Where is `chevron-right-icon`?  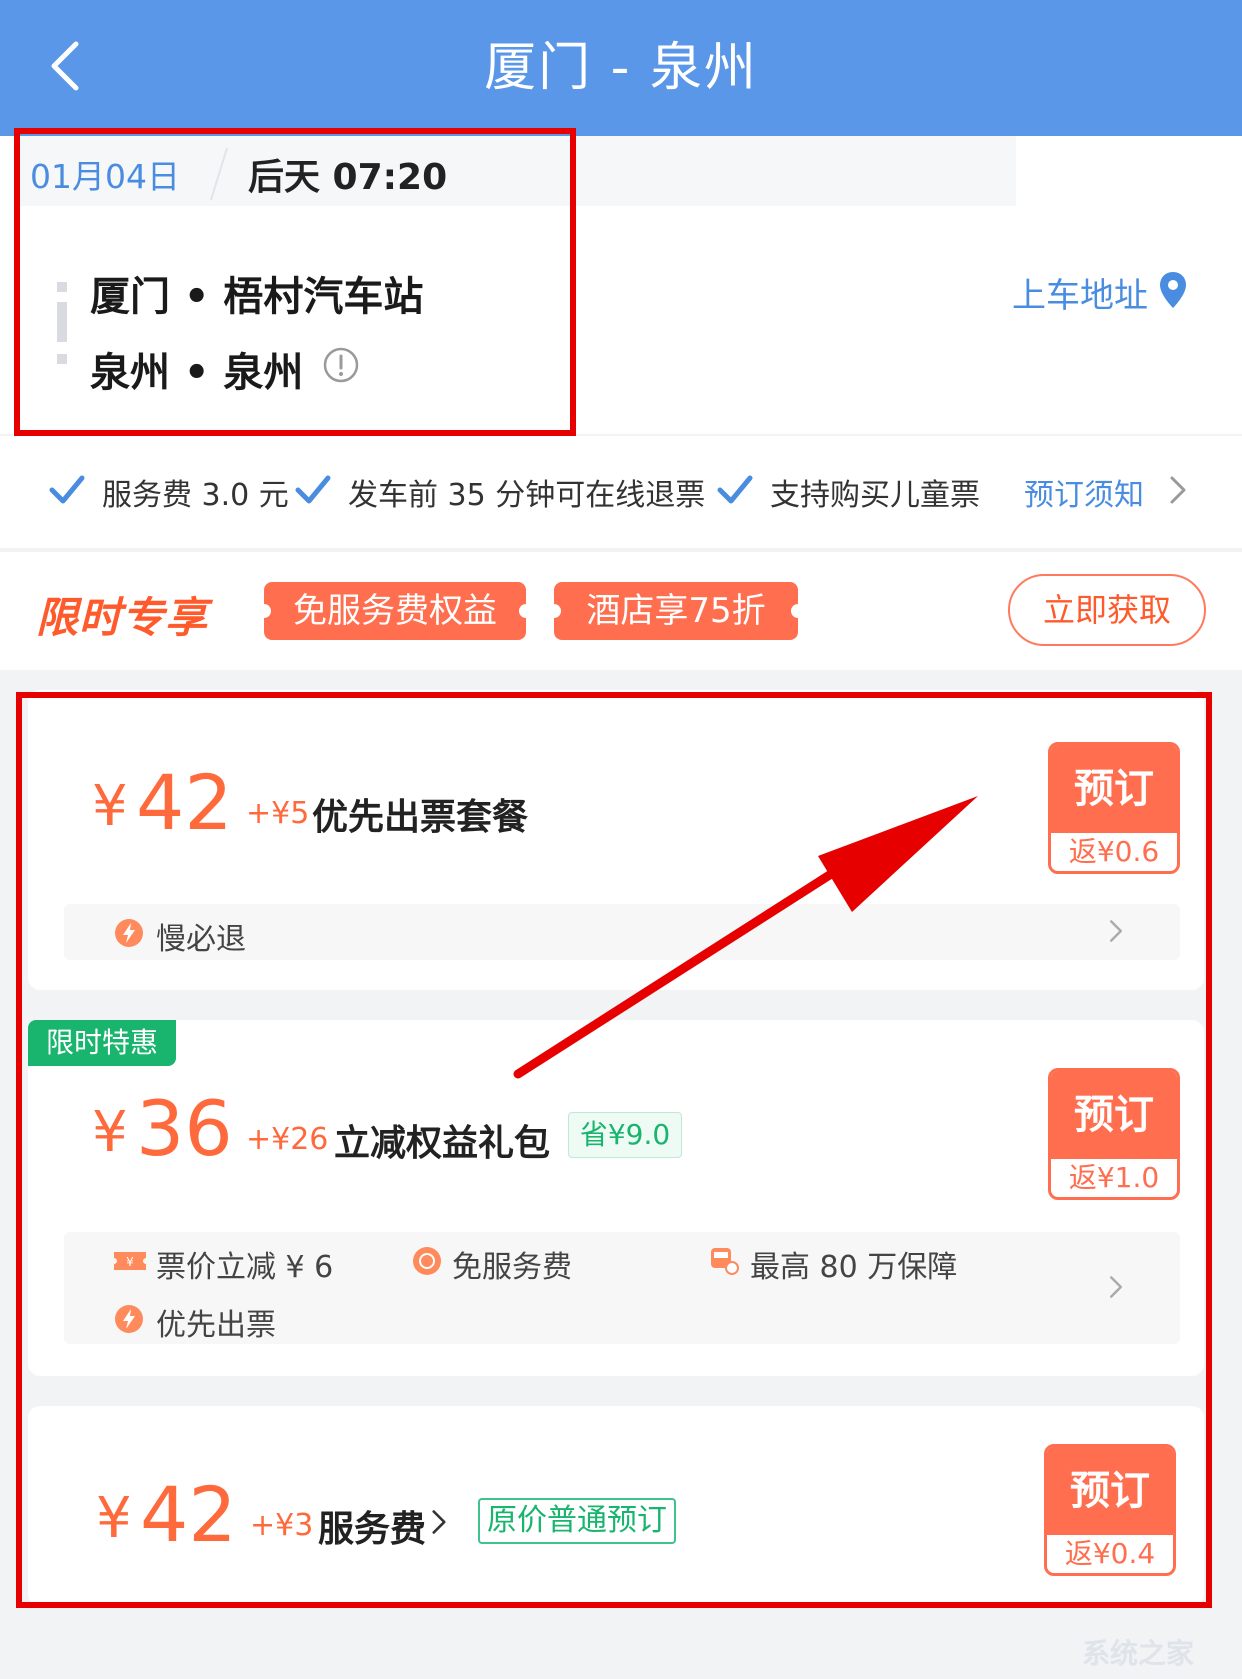
chevron-right-icon is located at coordinates (1178, 490).